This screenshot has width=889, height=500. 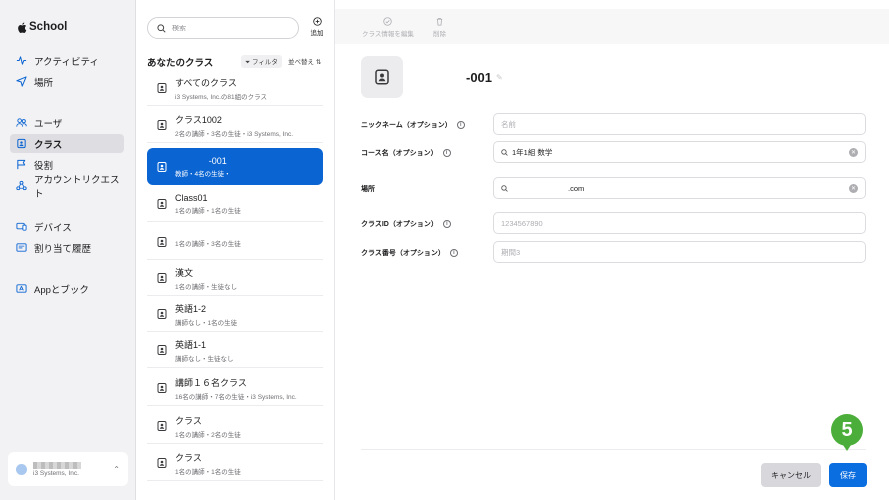 I want to click on class-subtitle: 1名の講師・2名の生徒, so click(x=208, y=435).